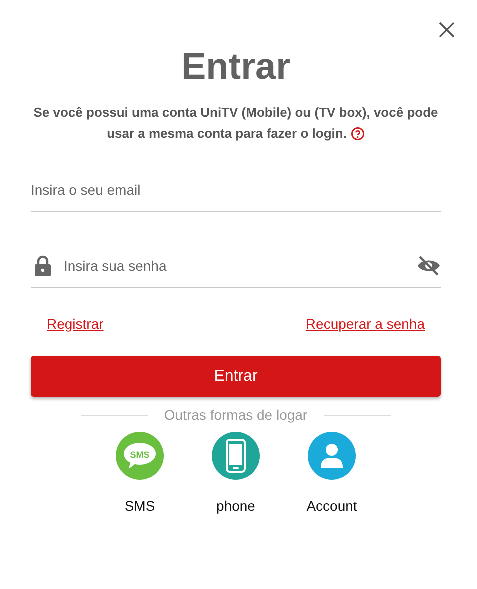  I want to click on help-icon, so click(357, 134).